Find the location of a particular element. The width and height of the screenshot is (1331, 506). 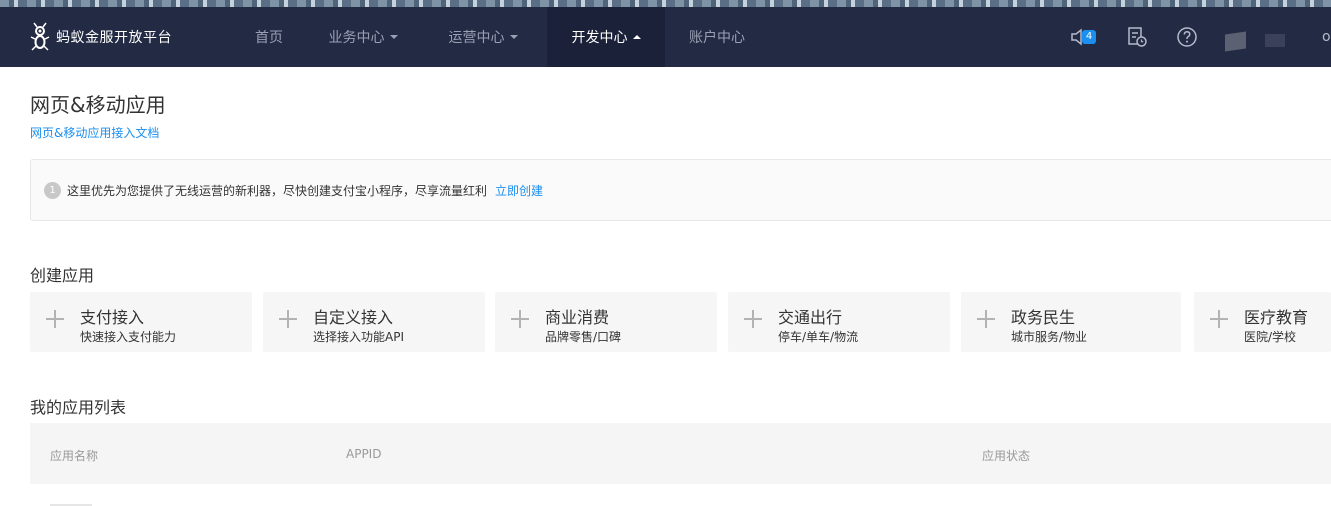

nav-item-business: 业务中心 is located at coordinates (363, 37).